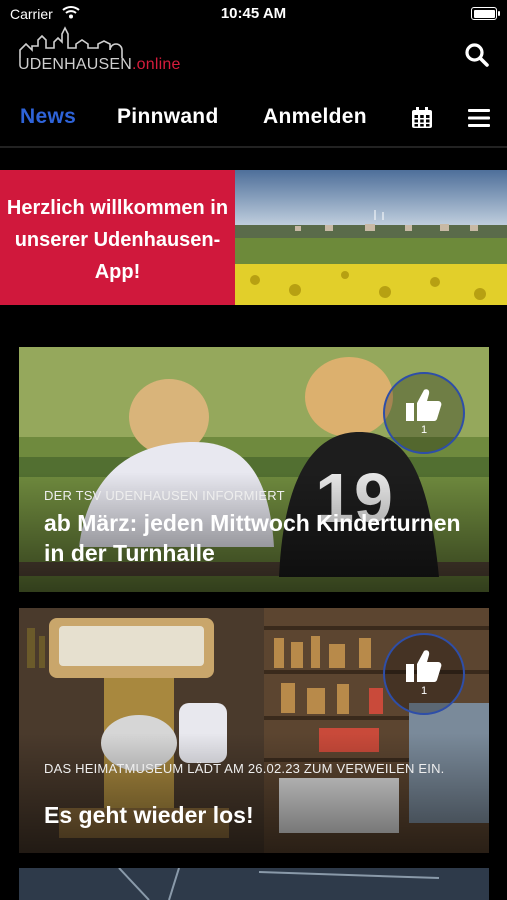 The width and height of the screenshot is (507, 900). What do you see at coordinates (71, 42) in the screenshot?
I see `village-skyline-icon` at bounding box center [71, 42].